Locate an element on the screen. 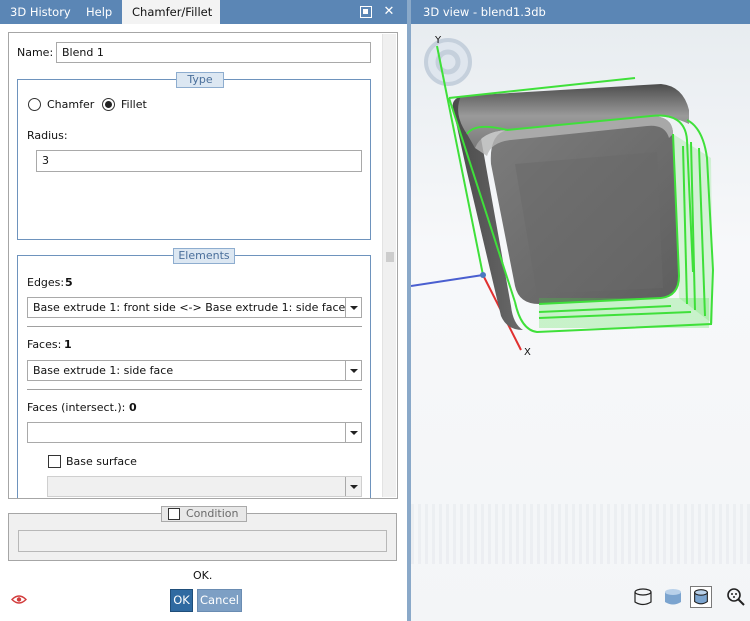  name-label: Name: is located at coordinates (35, 52).